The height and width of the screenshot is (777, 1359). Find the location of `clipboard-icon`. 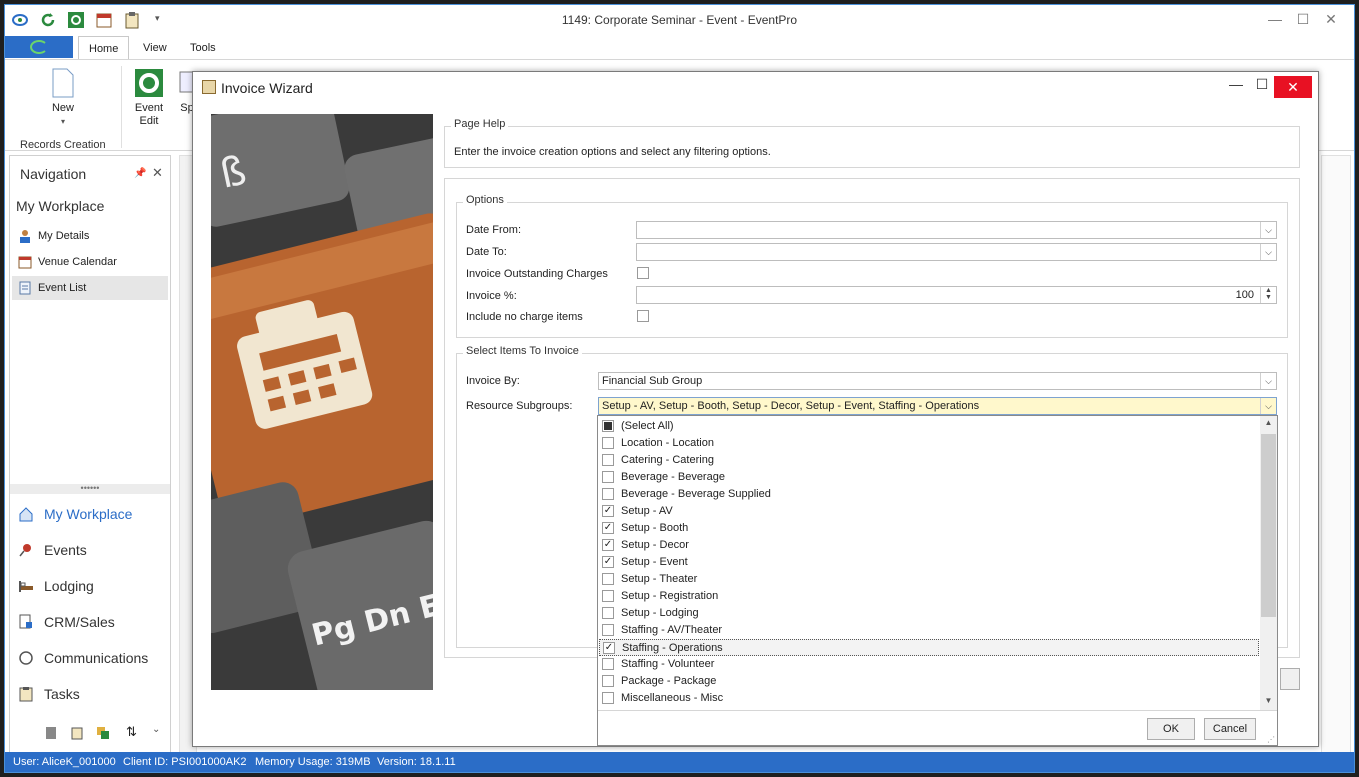

clipboard-icon is located at coordinates (77, 733).